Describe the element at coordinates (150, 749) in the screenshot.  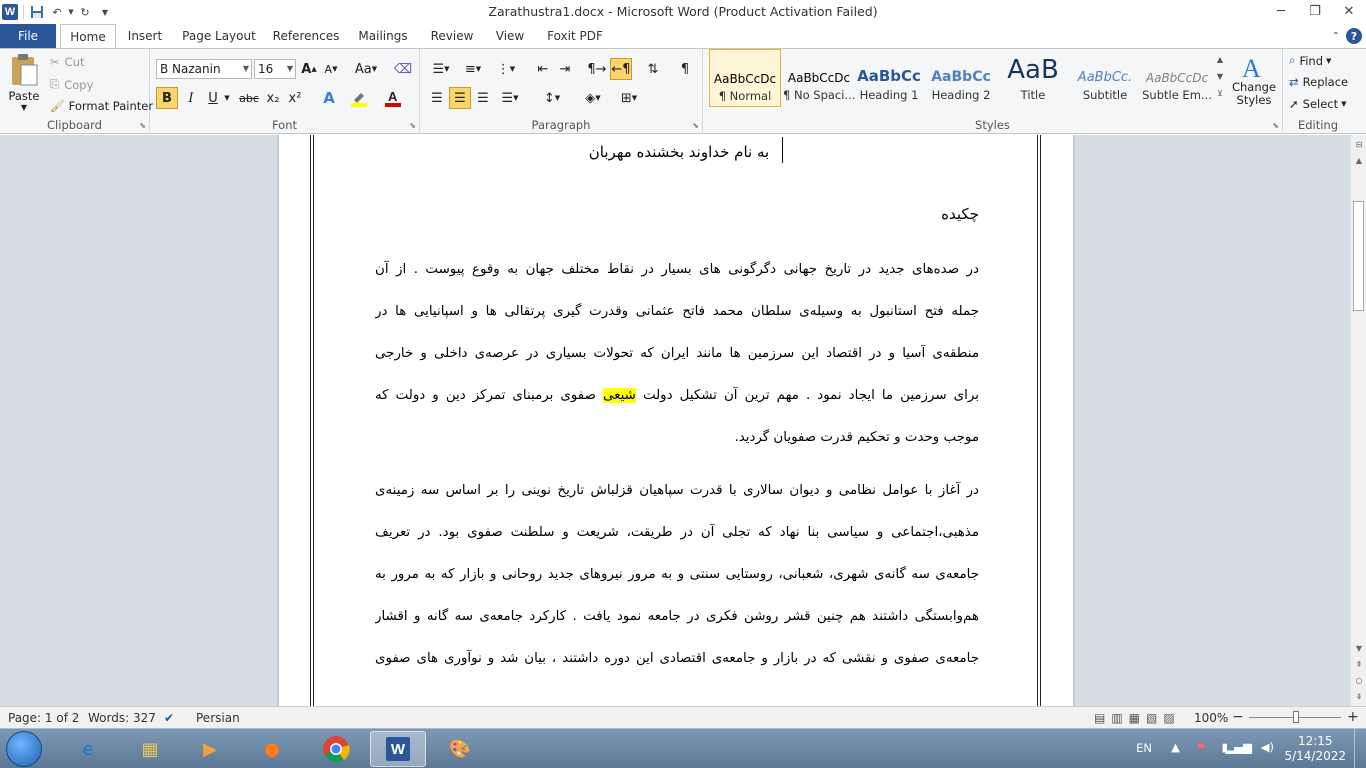
I see `file-explorer-icon: ▦` at that location.